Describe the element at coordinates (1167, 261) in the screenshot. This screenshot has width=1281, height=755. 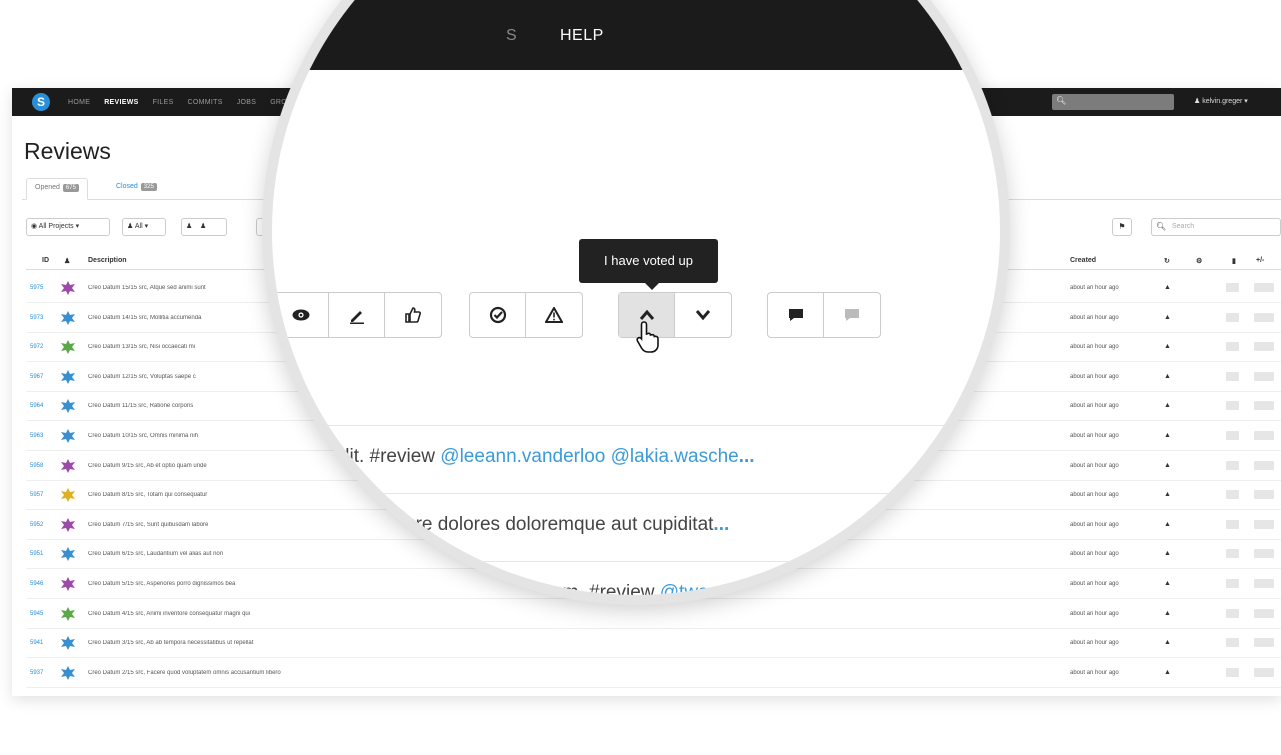
I see `state-icon: ↻` at that location.